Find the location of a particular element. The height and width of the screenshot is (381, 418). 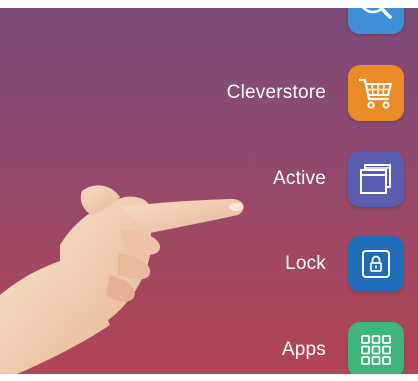

grid-icon is located at coordinates (376, 350).